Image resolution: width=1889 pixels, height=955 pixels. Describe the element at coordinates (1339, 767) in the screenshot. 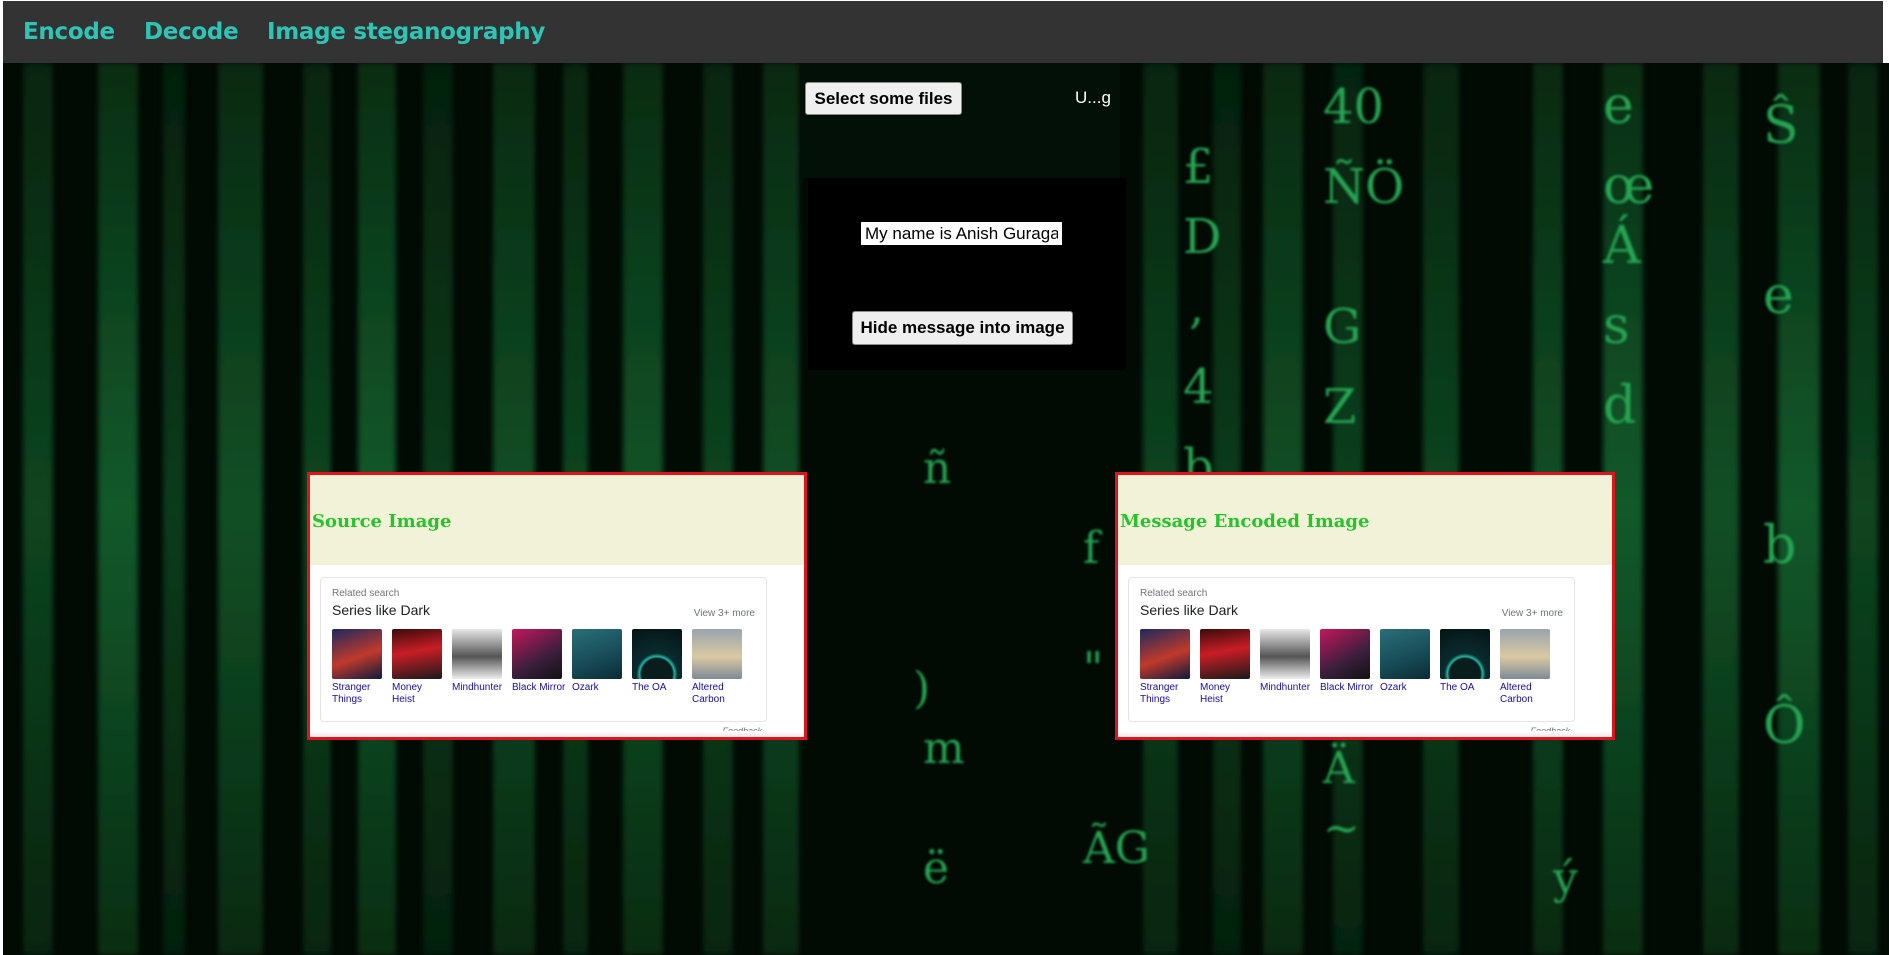

I see `svg-text: Ä` at that location.